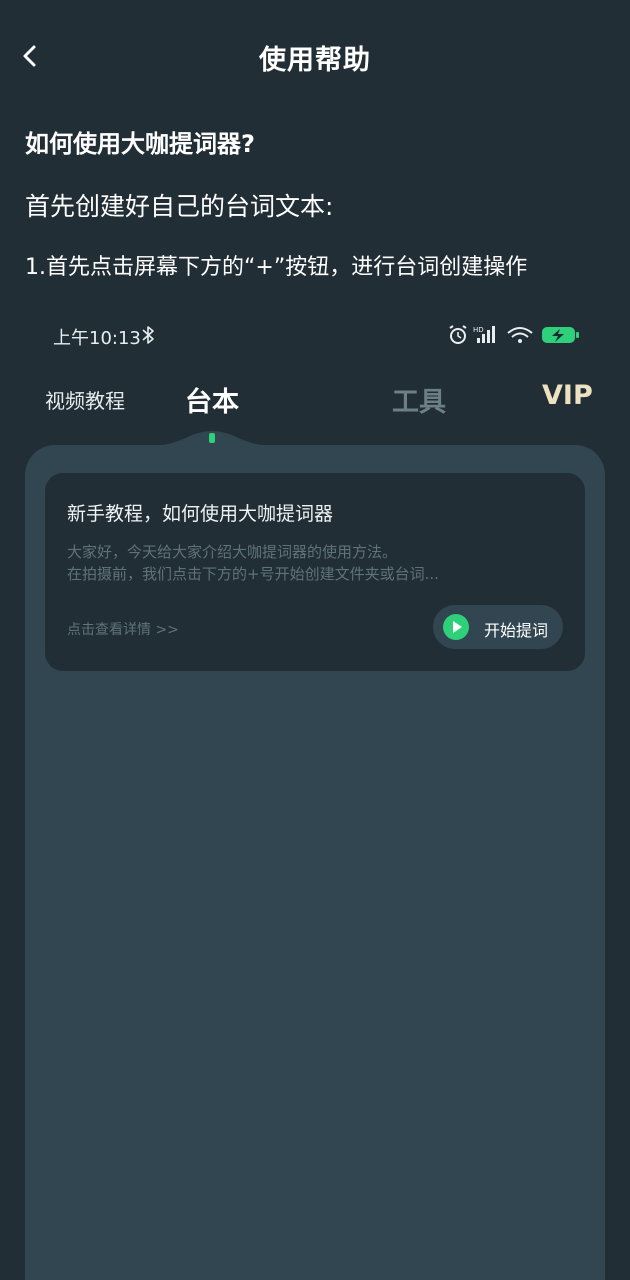 The height and width of the screenshot is (1280, 630). What do you see at coordinates (85, 399) in the screenshot?
I see `tab-video-tutorials: 视频教程` at bounding box center [85, 399].